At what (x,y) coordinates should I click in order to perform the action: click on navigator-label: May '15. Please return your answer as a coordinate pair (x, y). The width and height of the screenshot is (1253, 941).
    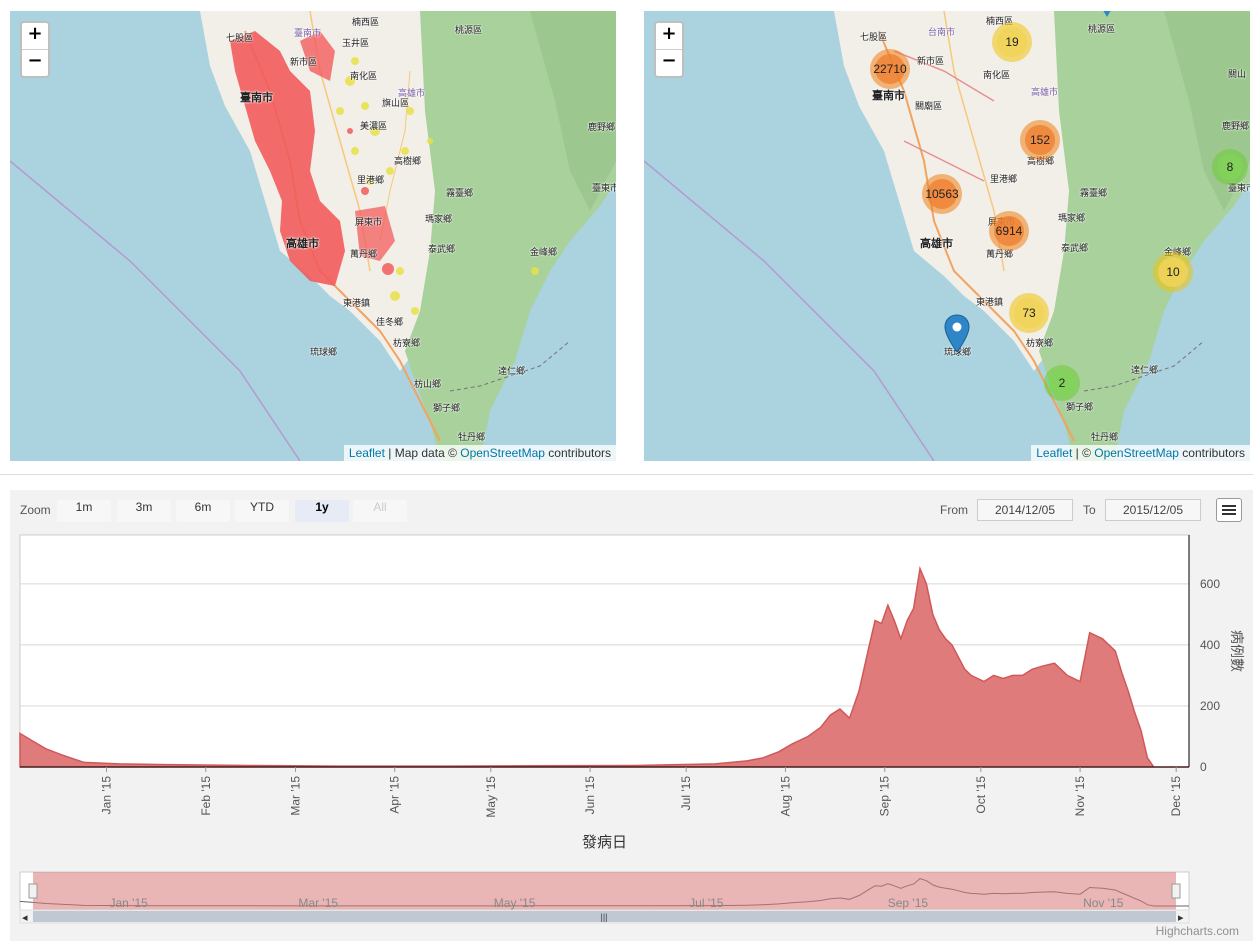
    Looking at the image, I should click on (515, 903).